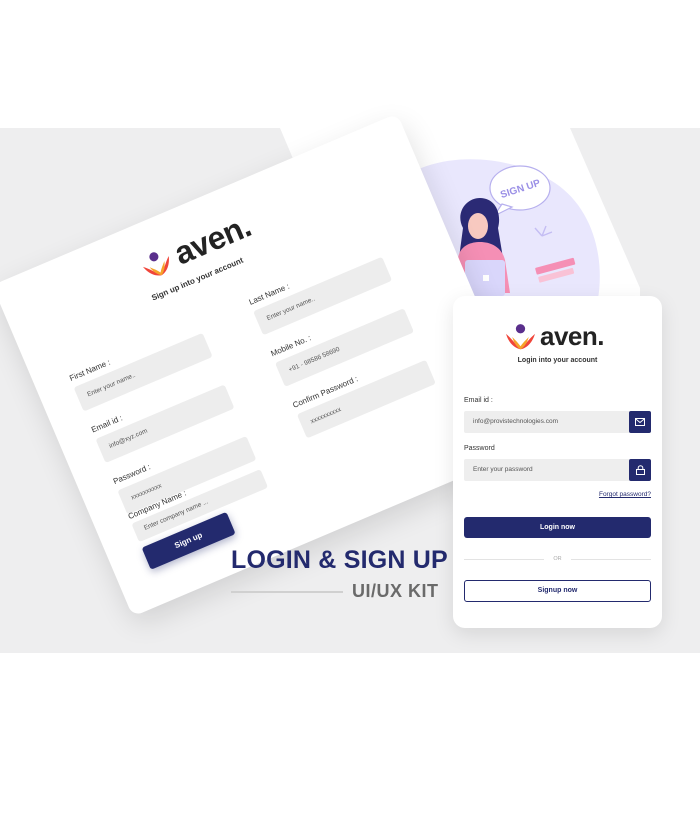  I want to click on lock-icon, so click(640, 470).